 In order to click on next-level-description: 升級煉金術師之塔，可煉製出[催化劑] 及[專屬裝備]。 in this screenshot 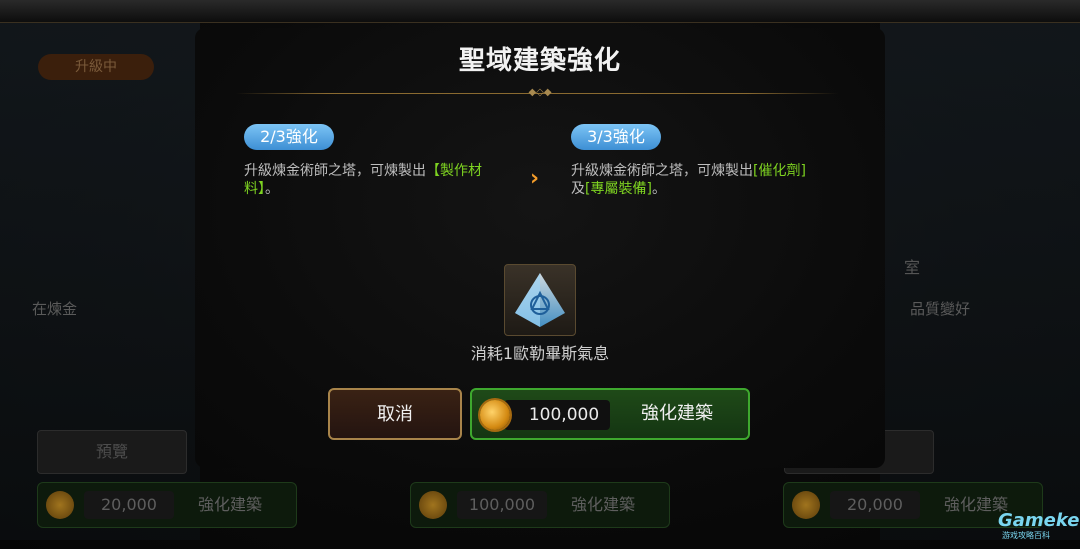, I will do `click(706, 180)`.